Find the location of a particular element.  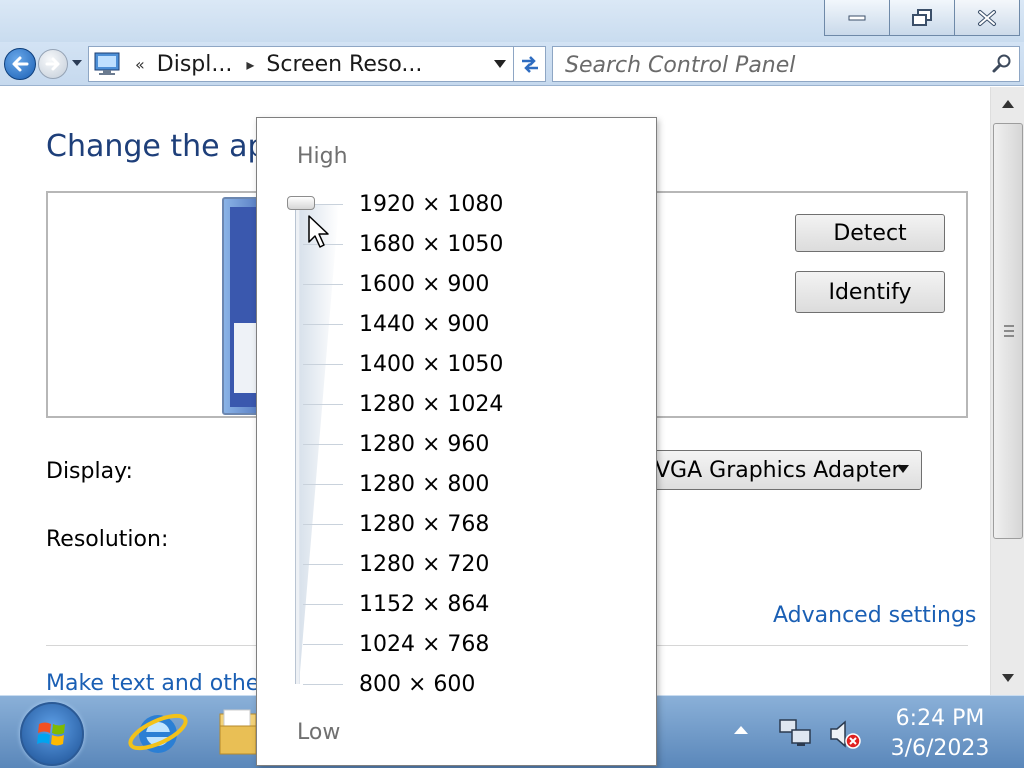

start-button is located at coordinates (52, 734).